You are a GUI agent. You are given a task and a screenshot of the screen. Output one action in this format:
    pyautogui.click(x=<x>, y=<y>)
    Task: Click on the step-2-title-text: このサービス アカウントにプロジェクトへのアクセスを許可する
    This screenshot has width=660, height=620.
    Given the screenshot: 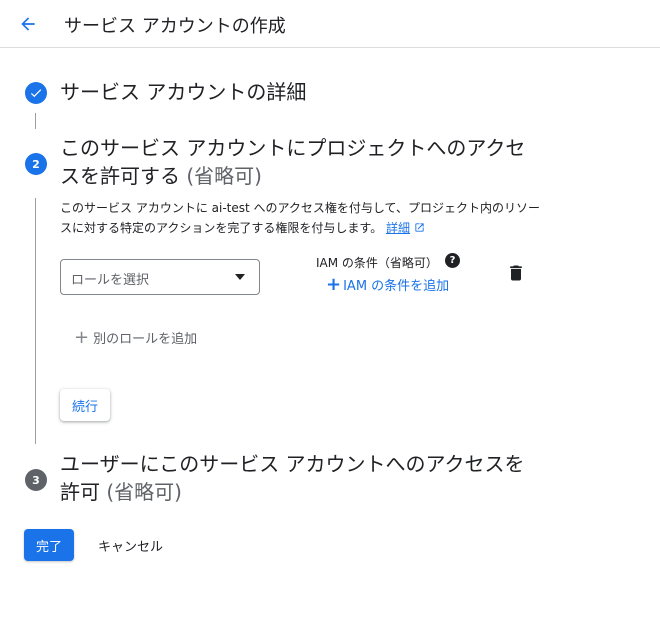 What is the action you would take?
    pyautogui.click(x=293, y=162)
    